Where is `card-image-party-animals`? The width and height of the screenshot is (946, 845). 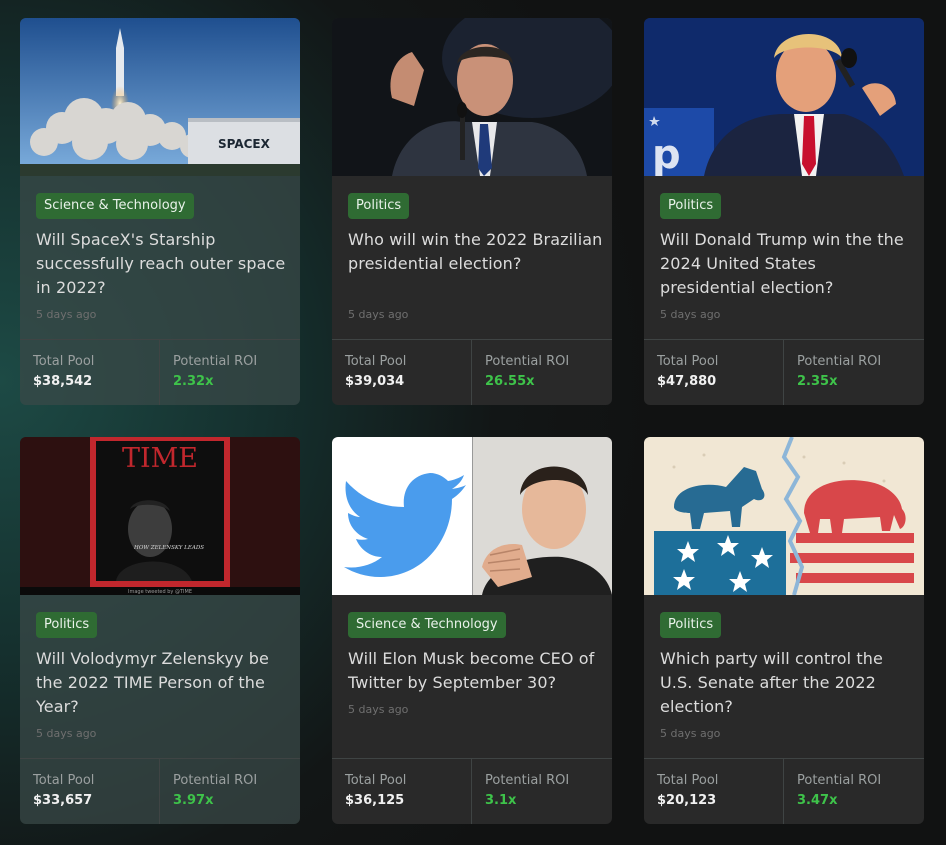
card-image-party-animals is located at coordinates (784, 516).